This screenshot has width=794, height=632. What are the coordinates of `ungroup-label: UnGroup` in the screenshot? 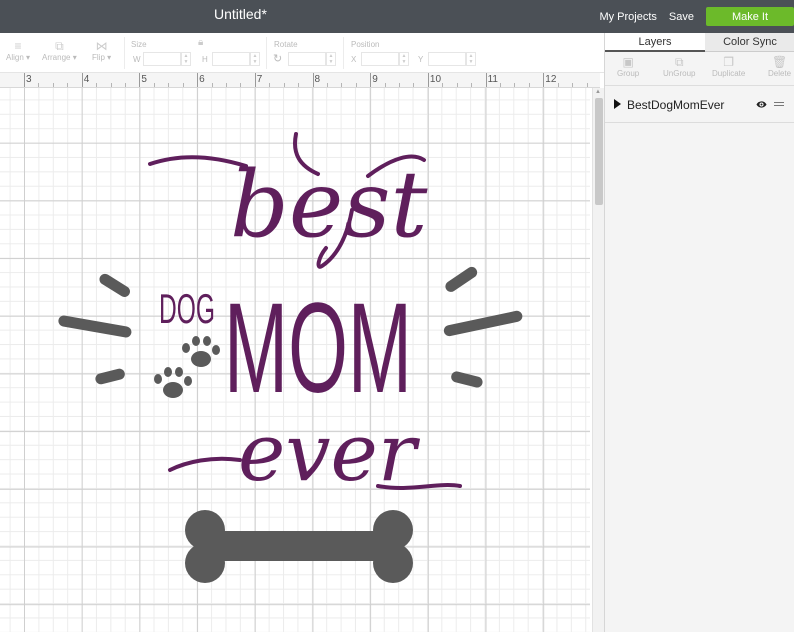 It's located at (679, 73).